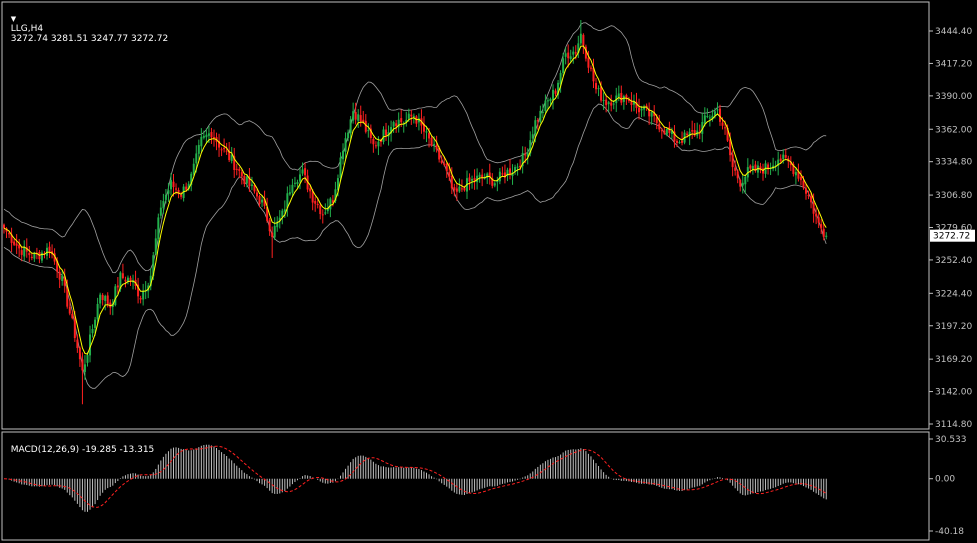 The width and height of the screenshot is (977, 543). I want to click on dropdown-arrow-icon: ▼, so click(13, 19).